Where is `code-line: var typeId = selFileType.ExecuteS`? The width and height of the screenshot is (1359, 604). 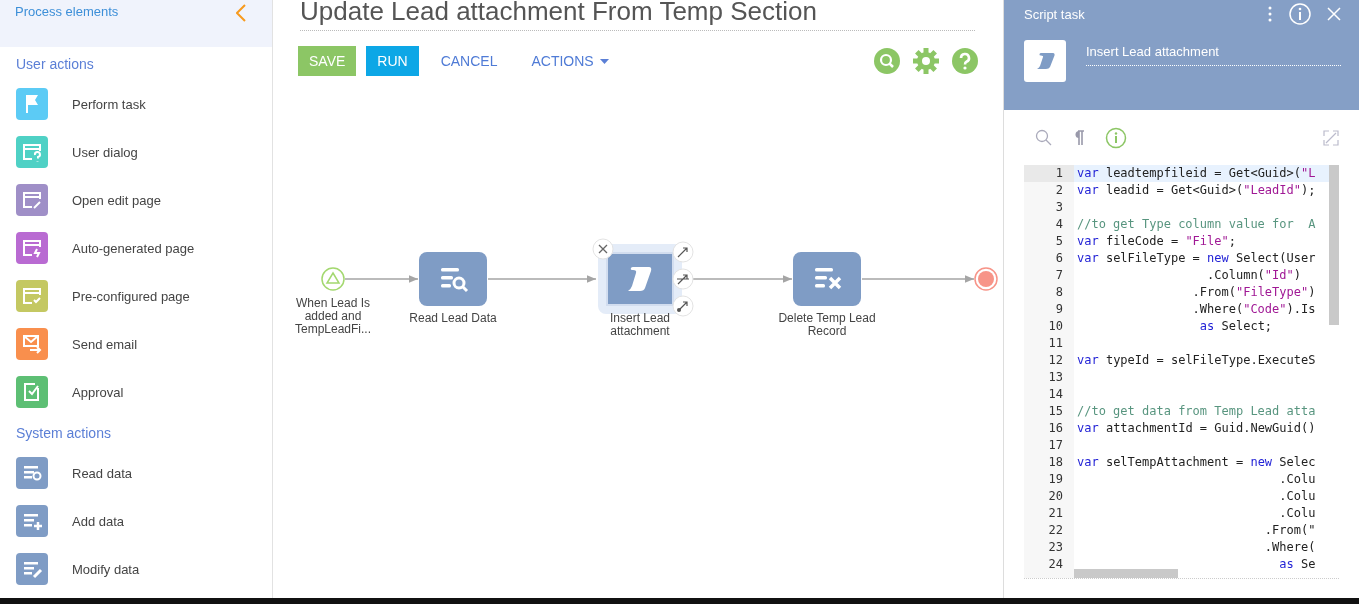 code-line: var typeId = selFileType.ExecuteS is located at coordinates (1196, 360).